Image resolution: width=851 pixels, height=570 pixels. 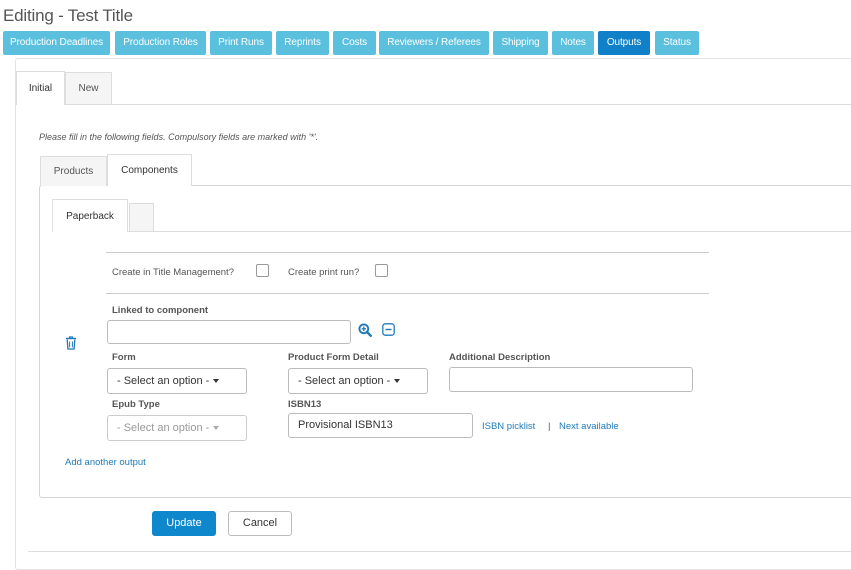 I want to click on form-label: Form, so click(x=124, y=357).